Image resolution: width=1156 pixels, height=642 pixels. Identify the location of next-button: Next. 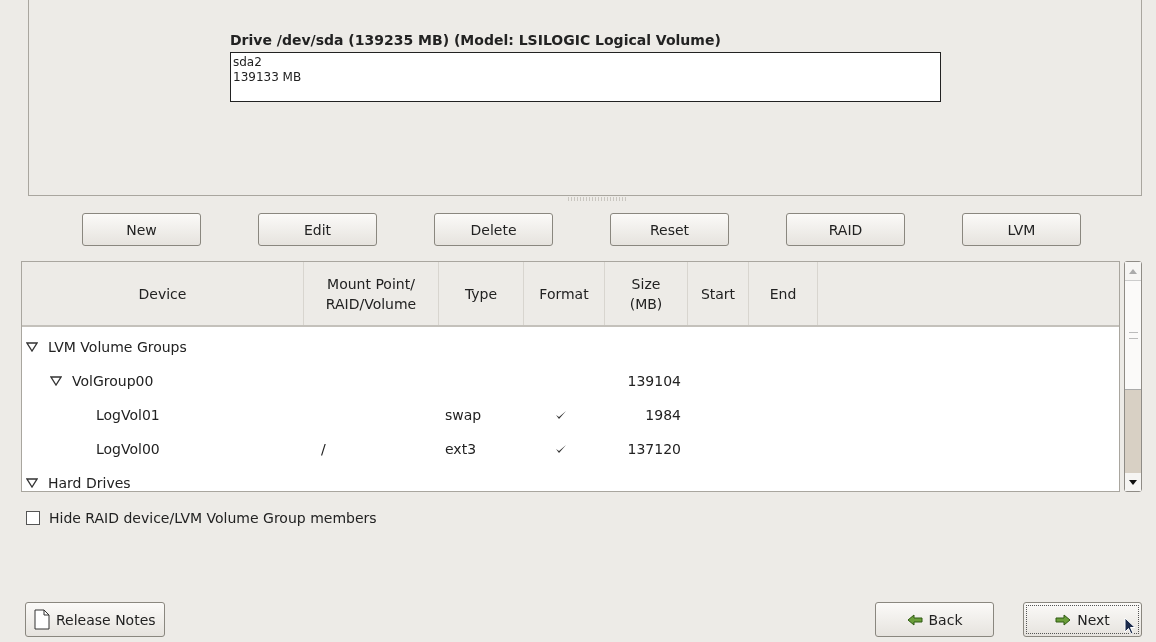
(1082, 619).